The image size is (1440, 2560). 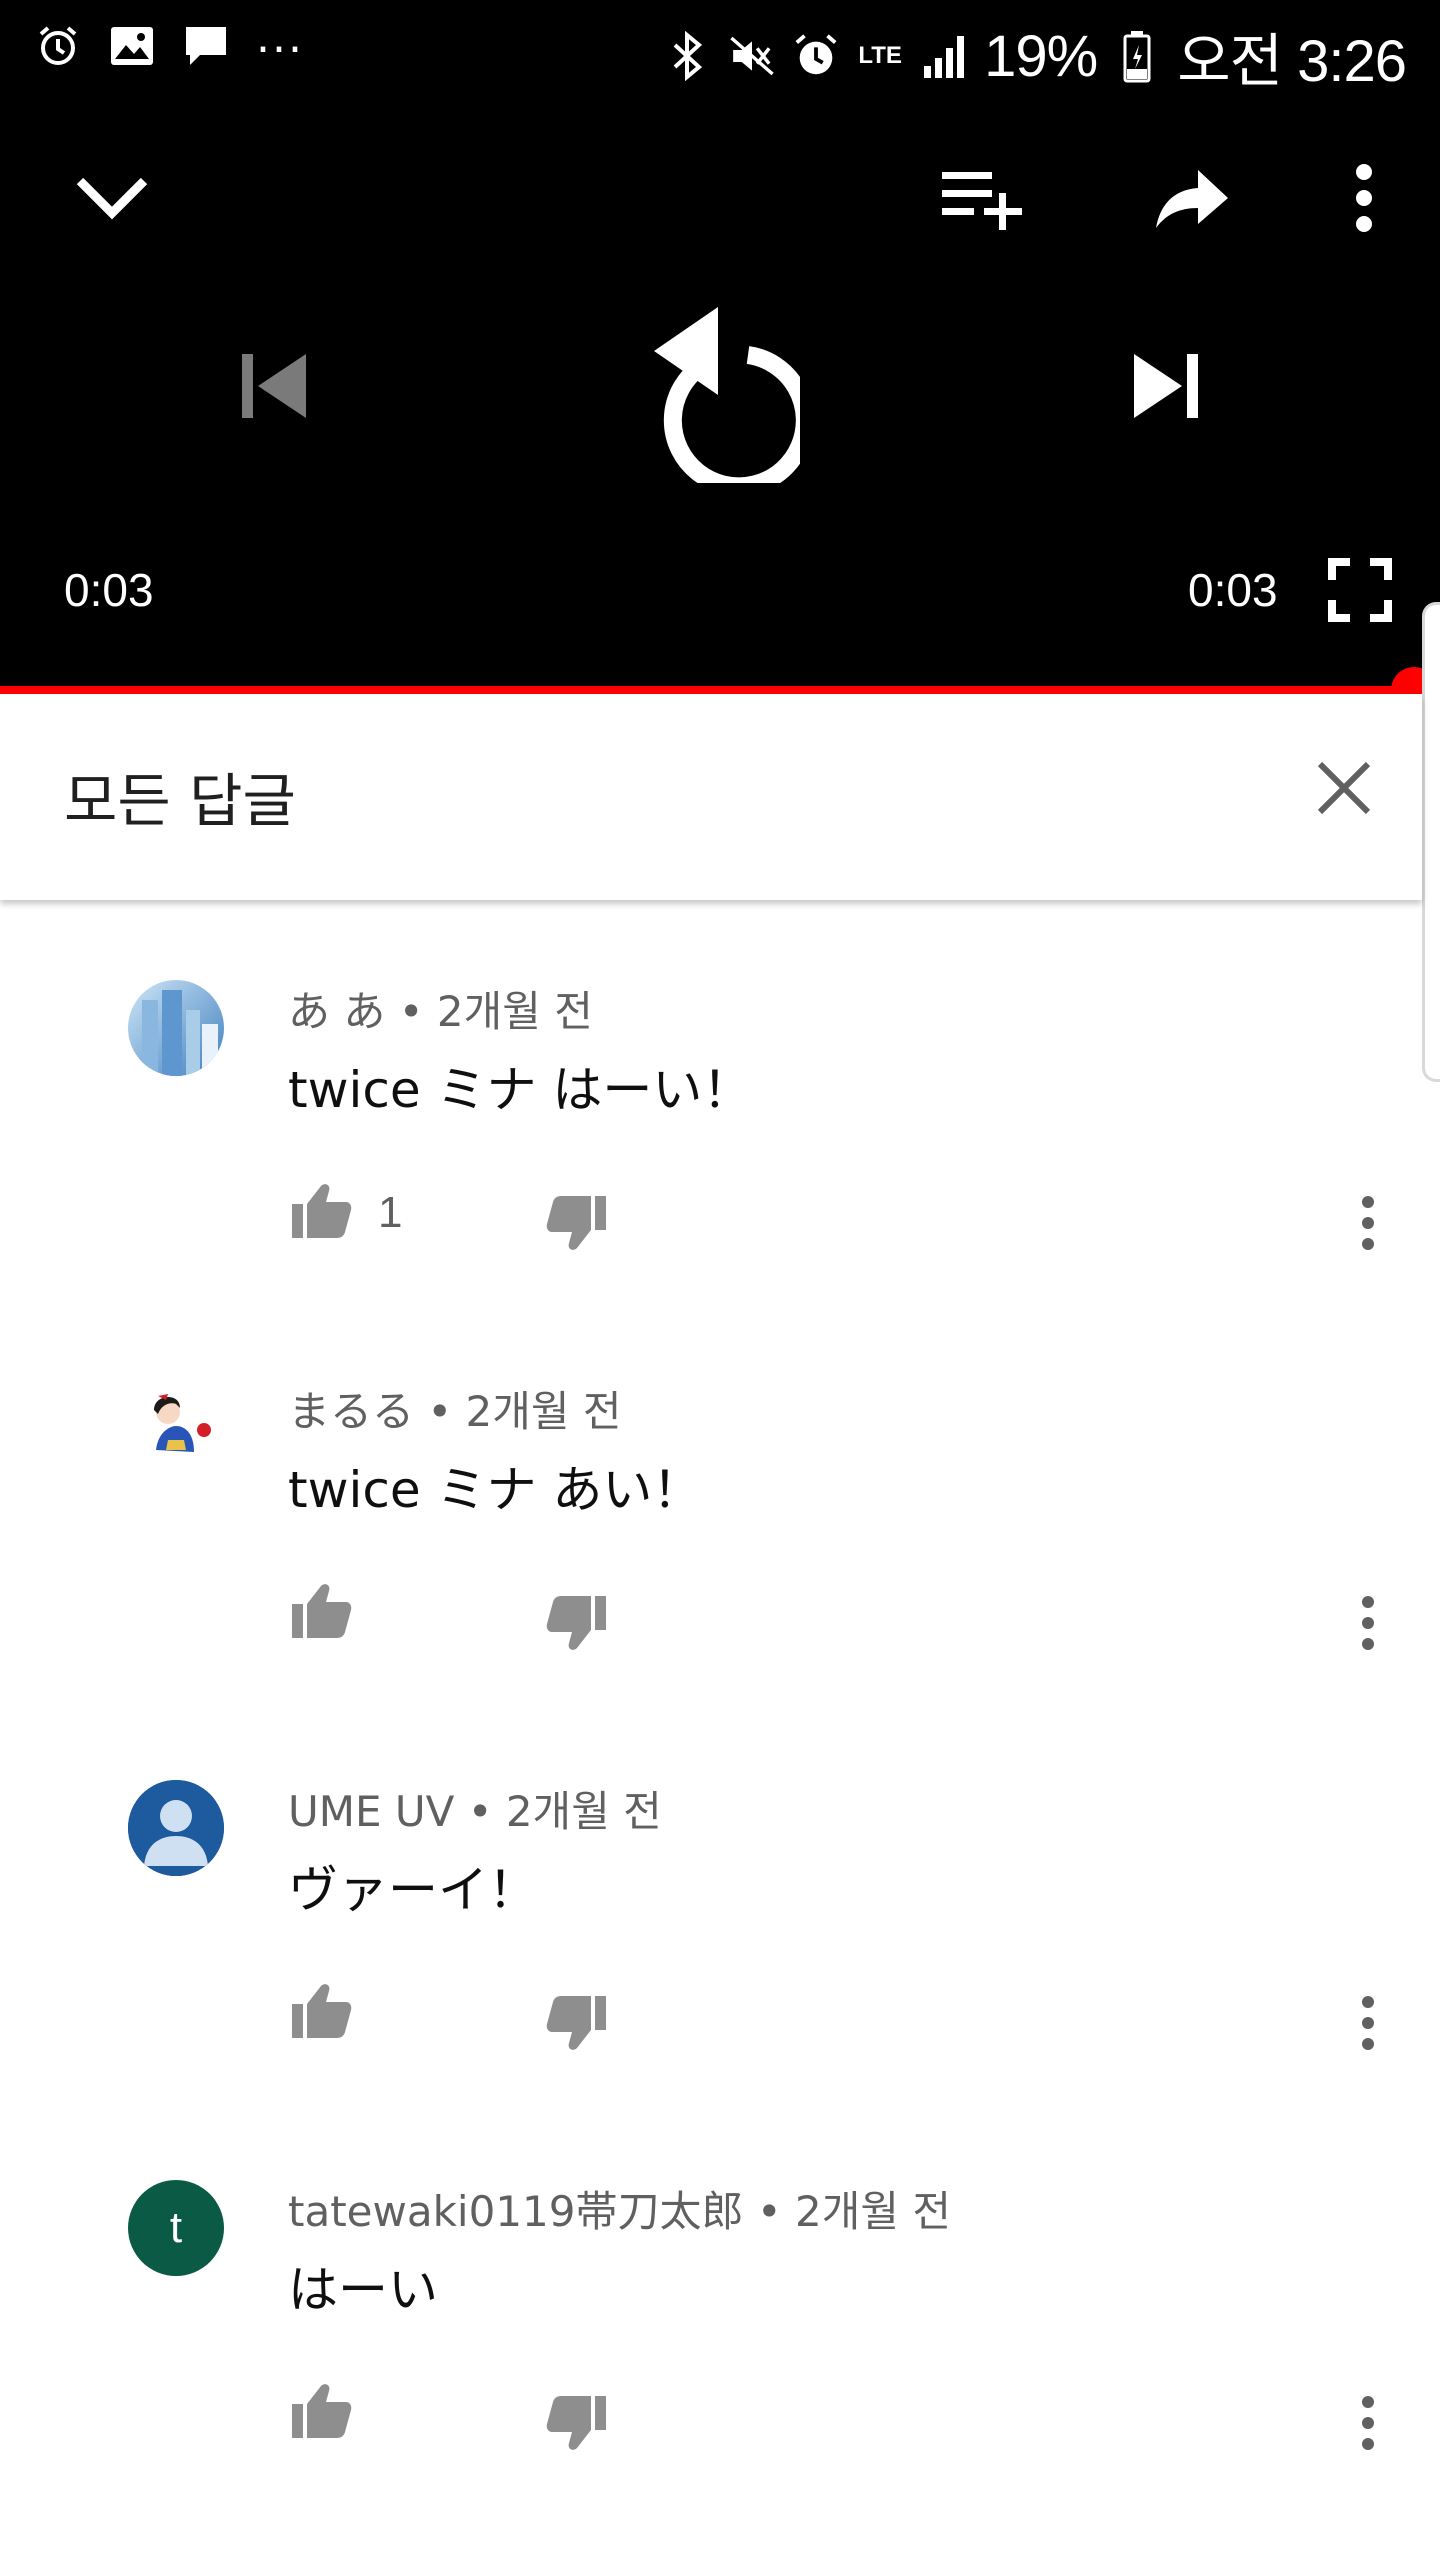 I want to click on comment-text: twice ミナ あい！, so click(x=495, y=1490).